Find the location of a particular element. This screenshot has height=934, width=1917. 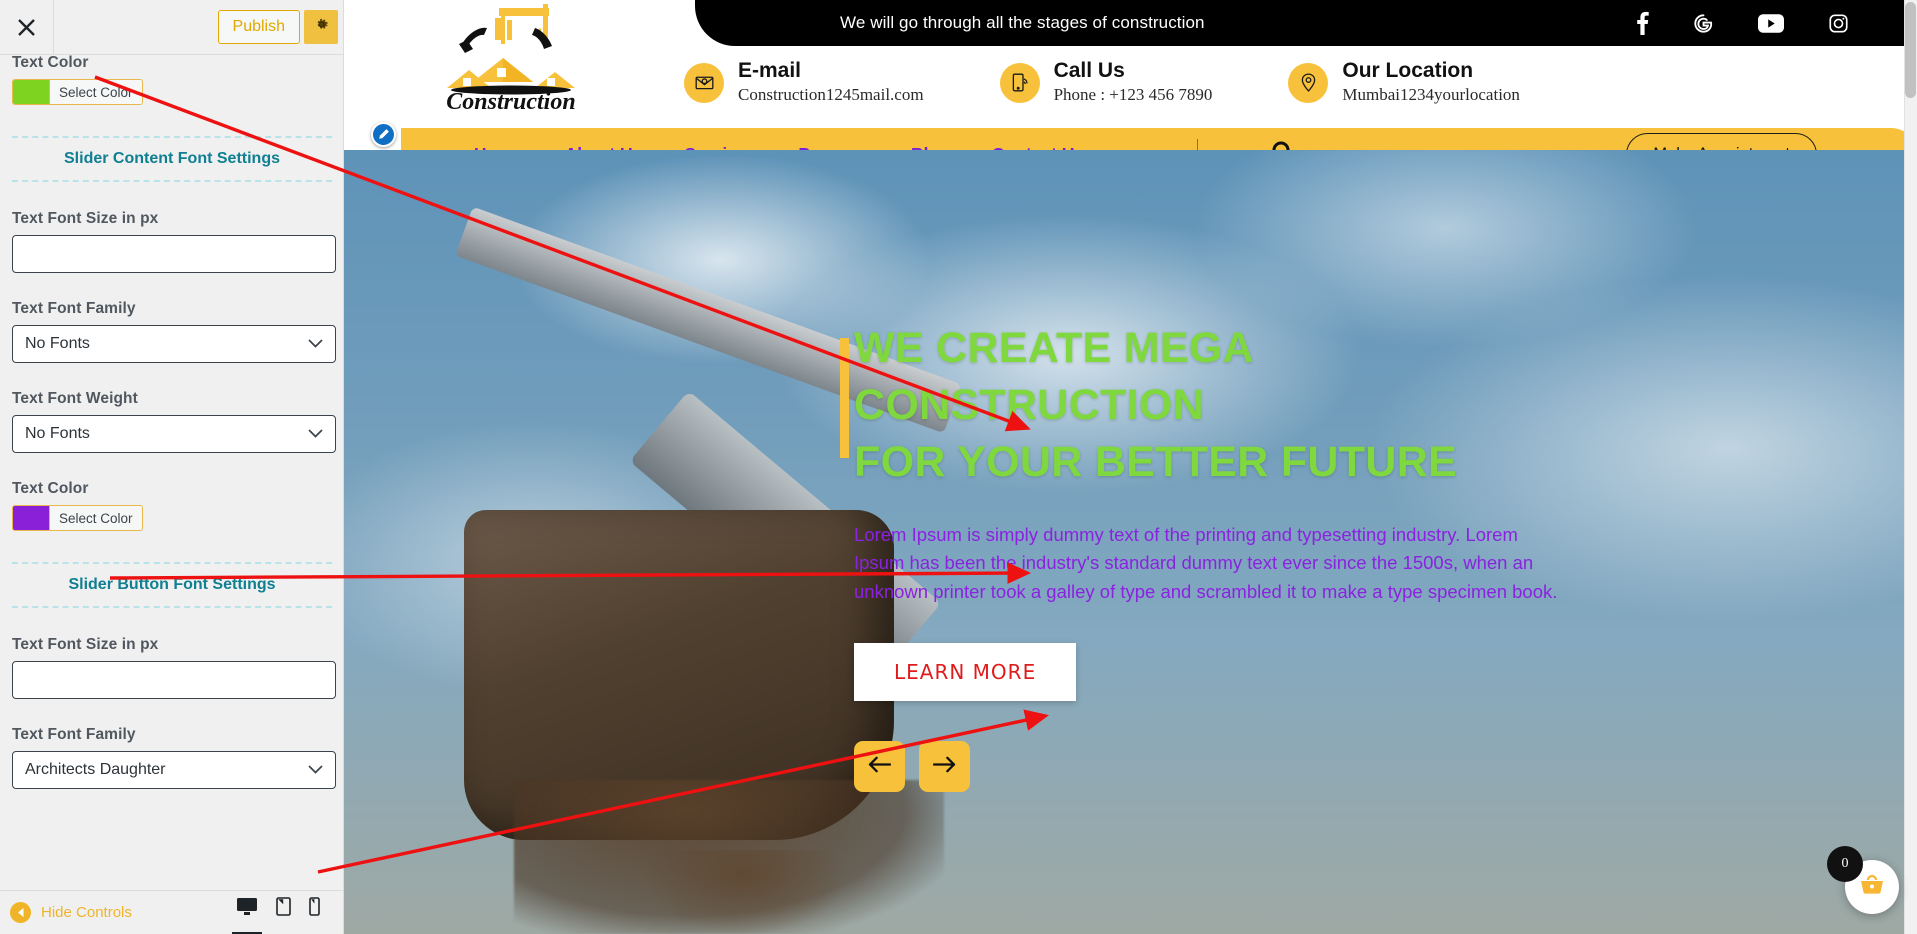

slider-controls is located at coordinates (1234, 767).